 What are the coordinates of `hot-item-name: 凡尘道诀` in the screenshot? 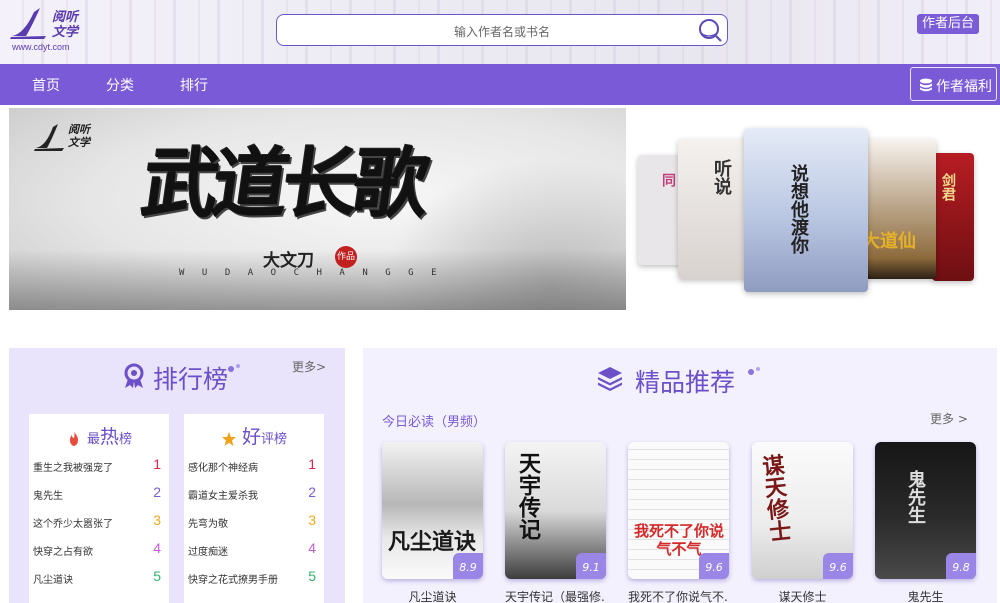 It's located at (53, 580).